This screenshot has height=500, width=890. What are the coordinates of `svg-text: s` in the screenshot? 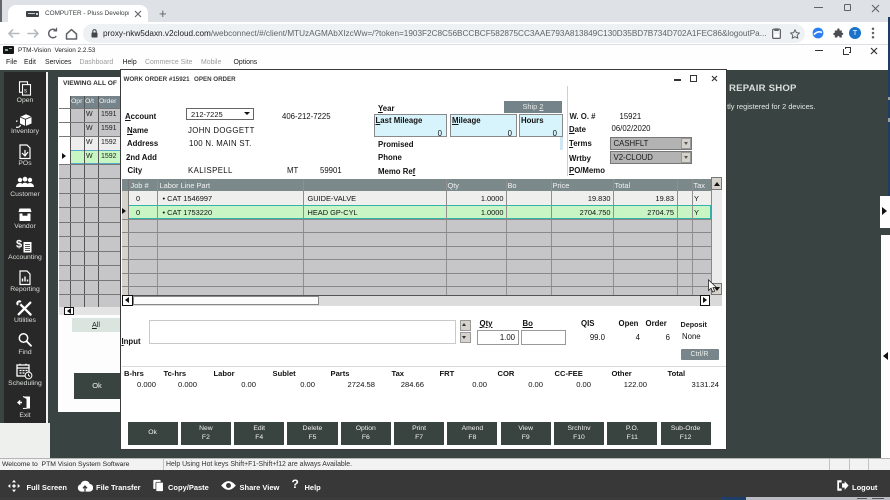 It's located at (25, 92).